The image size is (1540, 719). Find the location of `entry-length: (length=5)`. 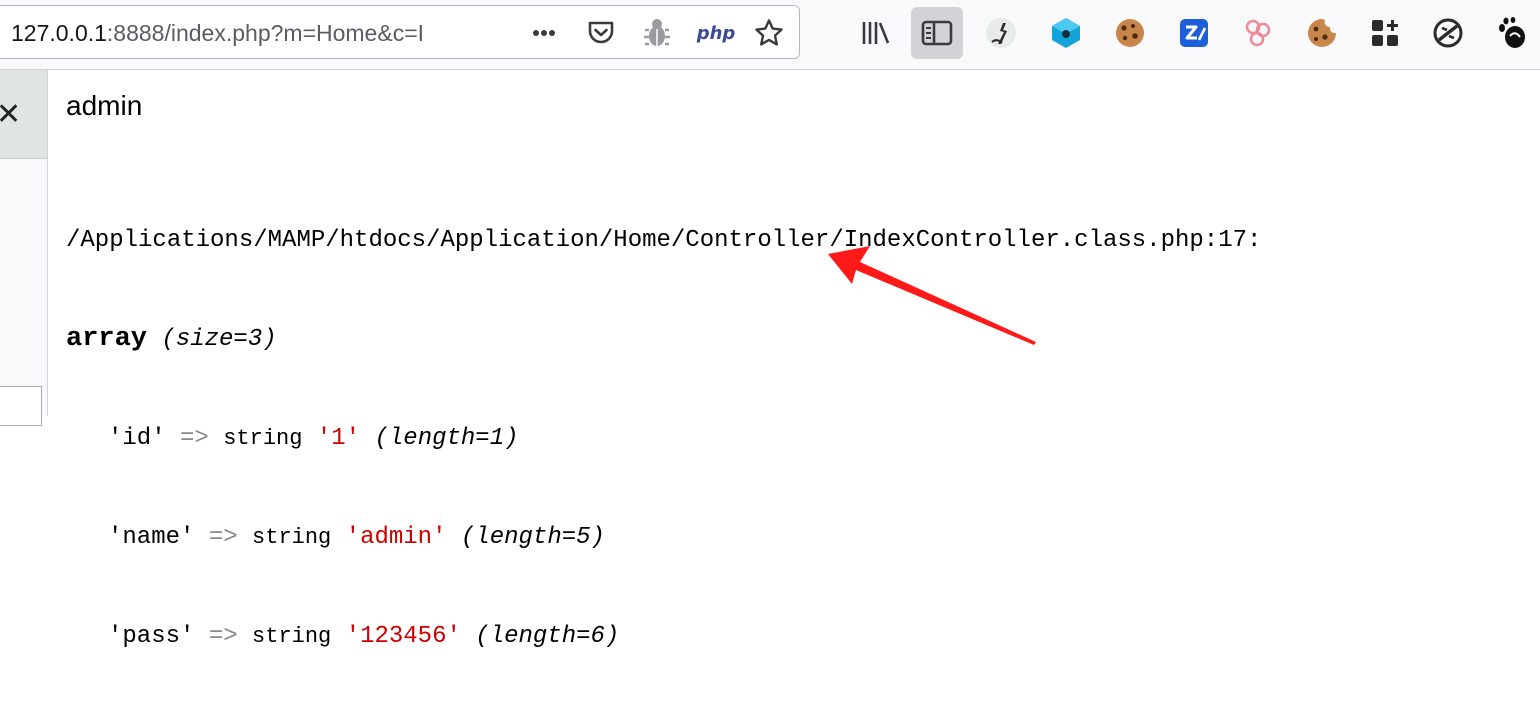

entry-length: (length=5) is located at coordinates (532, 537).